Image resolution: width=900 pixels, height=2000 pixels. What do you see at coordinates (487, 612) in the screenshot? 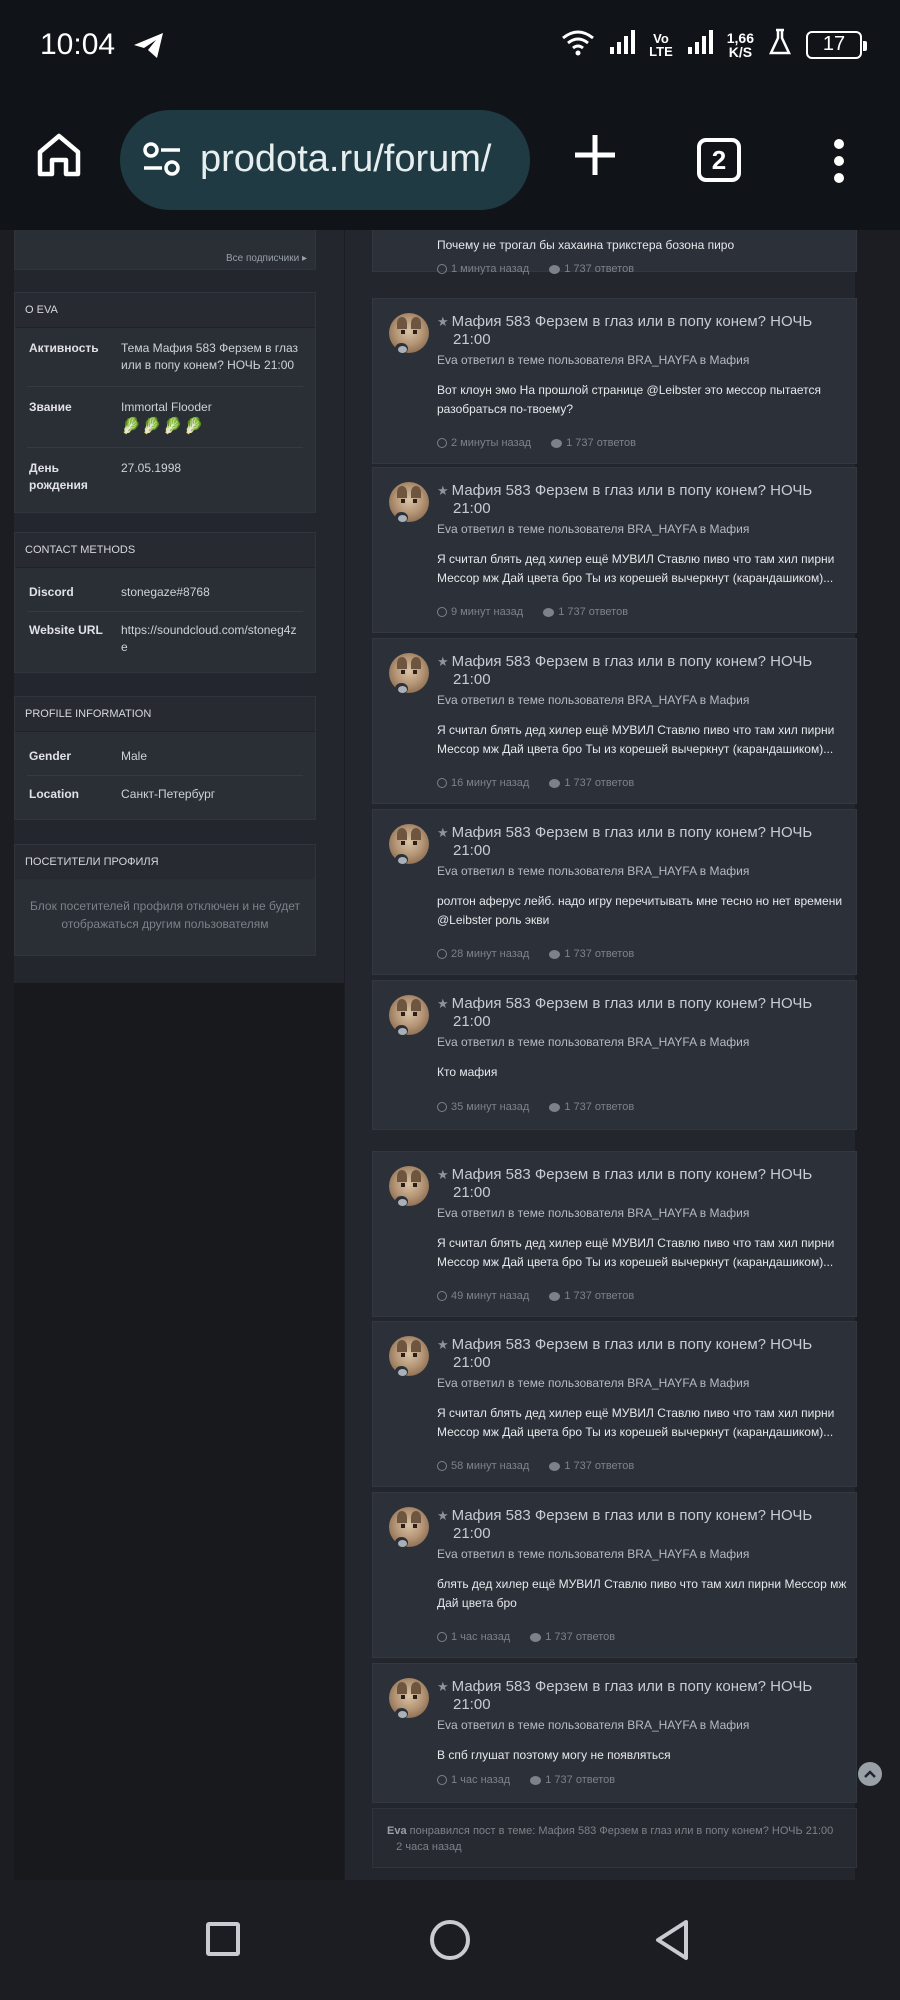
I see `activity-time: 9 минут назад` at bounding box center [487, 612].